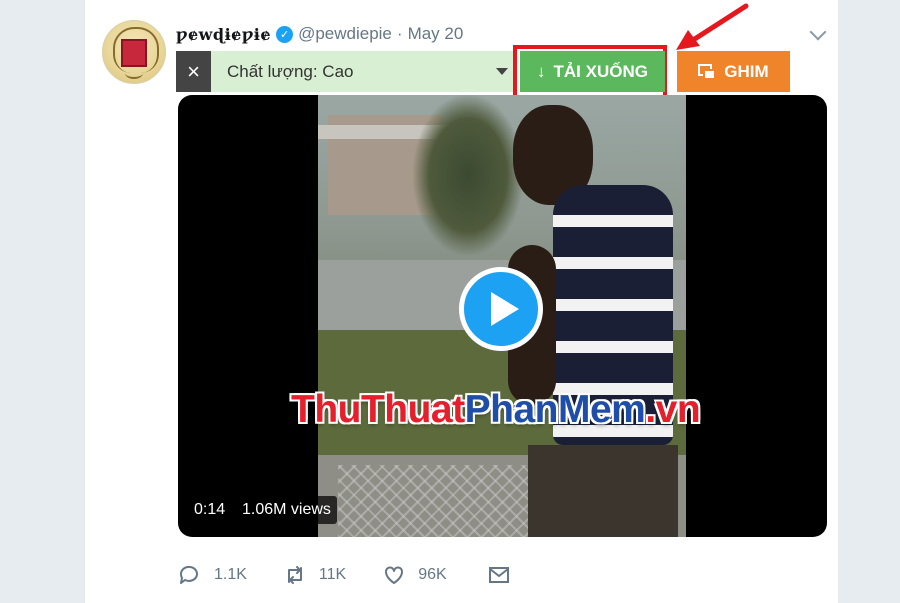 This screenshot has height=603, width=900. I want to click on avatar, so click(134, 52).